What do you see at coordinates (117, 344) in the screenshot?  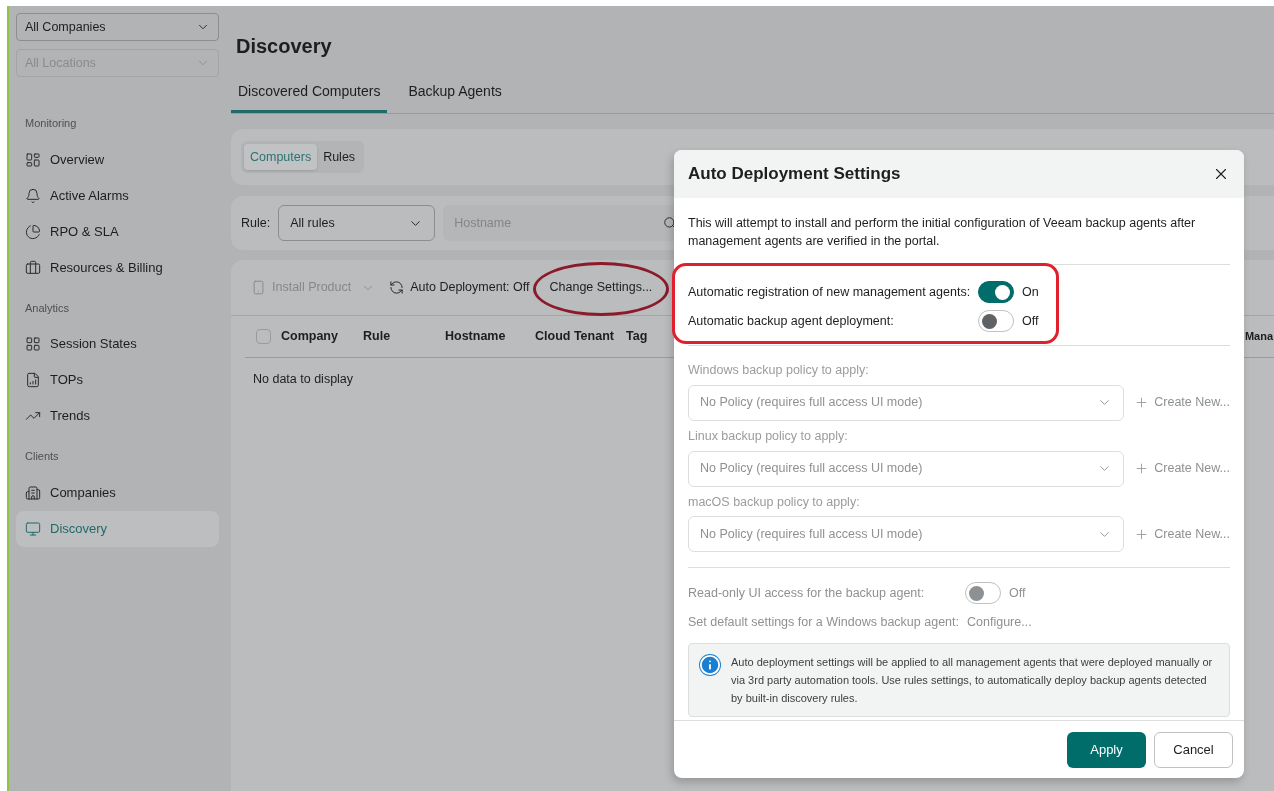 I see `nav-item: Session States` at bounding box center [117, 344].